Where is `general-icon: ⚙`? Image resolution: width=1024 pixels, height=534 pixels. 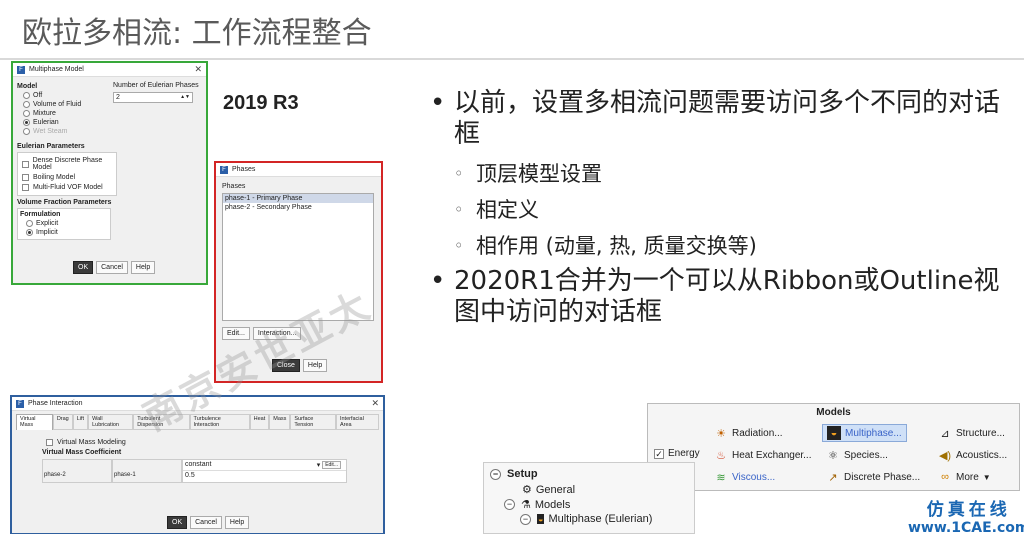 general-icon: ⚙ is located at coordinates (527, 490).